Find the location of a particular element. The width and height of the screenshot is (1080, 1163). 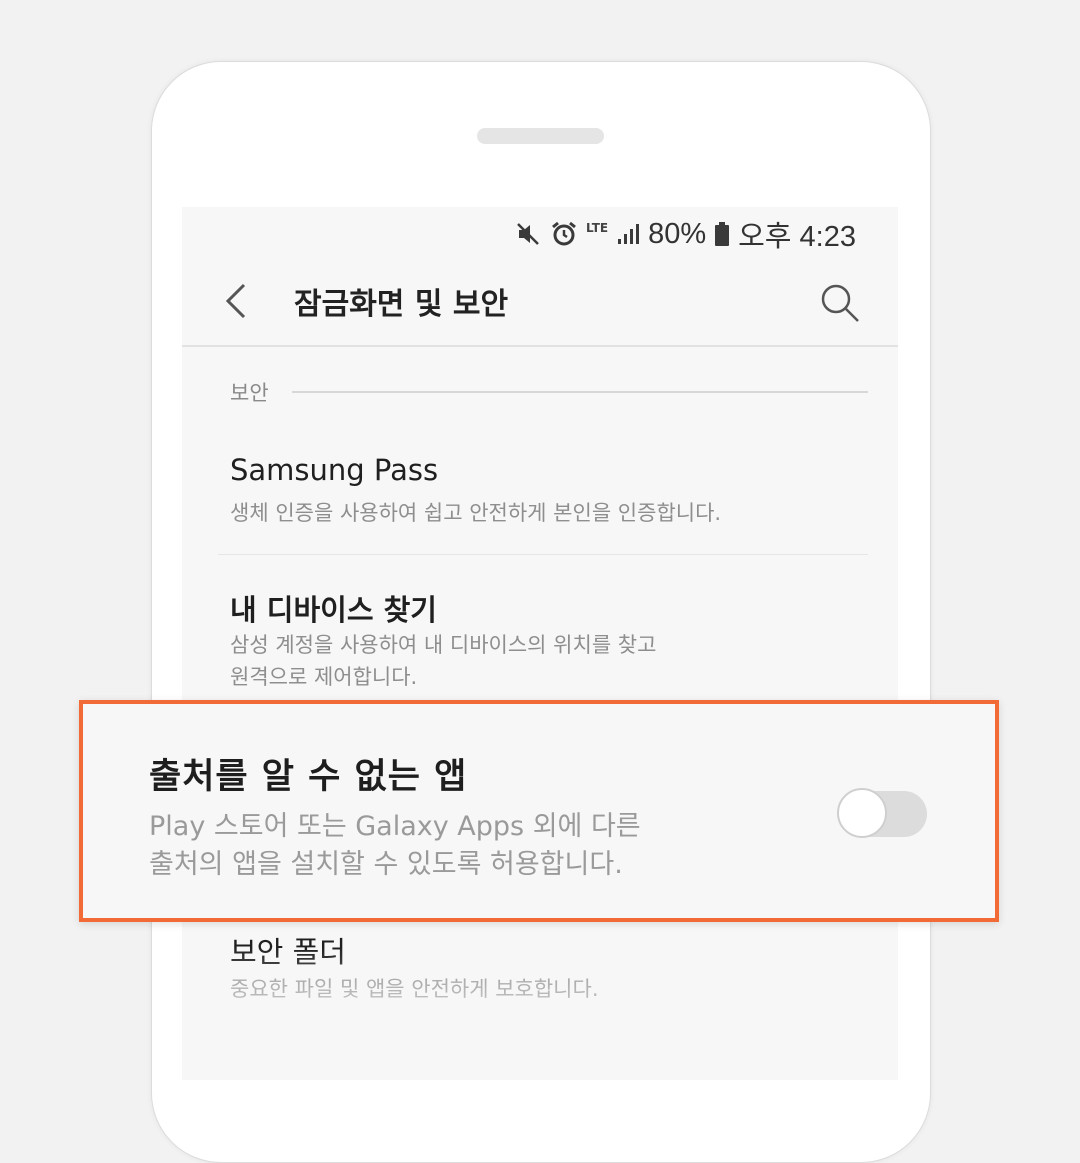

item-subtitle: 중요한 파일 및 앱을 안전하게 보호합니다. is located at coordinates (414, 989).